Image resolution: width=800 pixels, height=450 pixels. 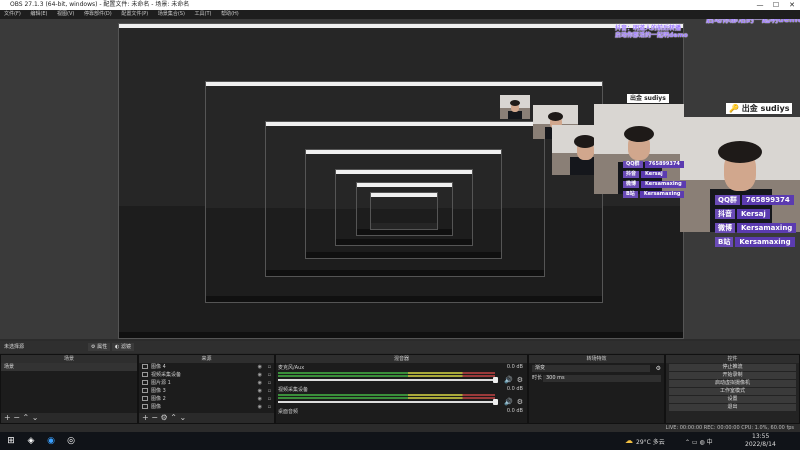 What do you see at coordinates (653, 164) in the screenshot?
I see `social-qq-mirror: QQ群 765899374` at bounding box center [653, 164].